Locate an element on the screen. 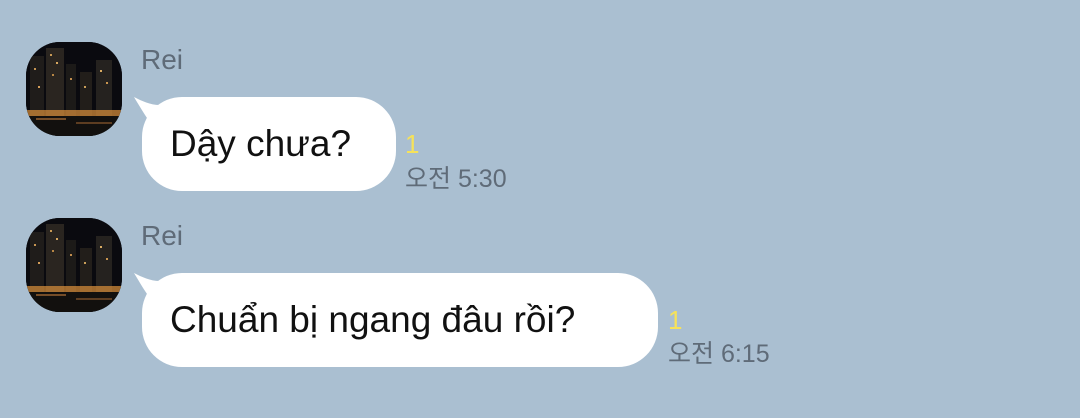 This screenshot has width=1080, height=418. message-text: Chuẩn bị ngang đâu rồi? is located at coordinates (373, 319).